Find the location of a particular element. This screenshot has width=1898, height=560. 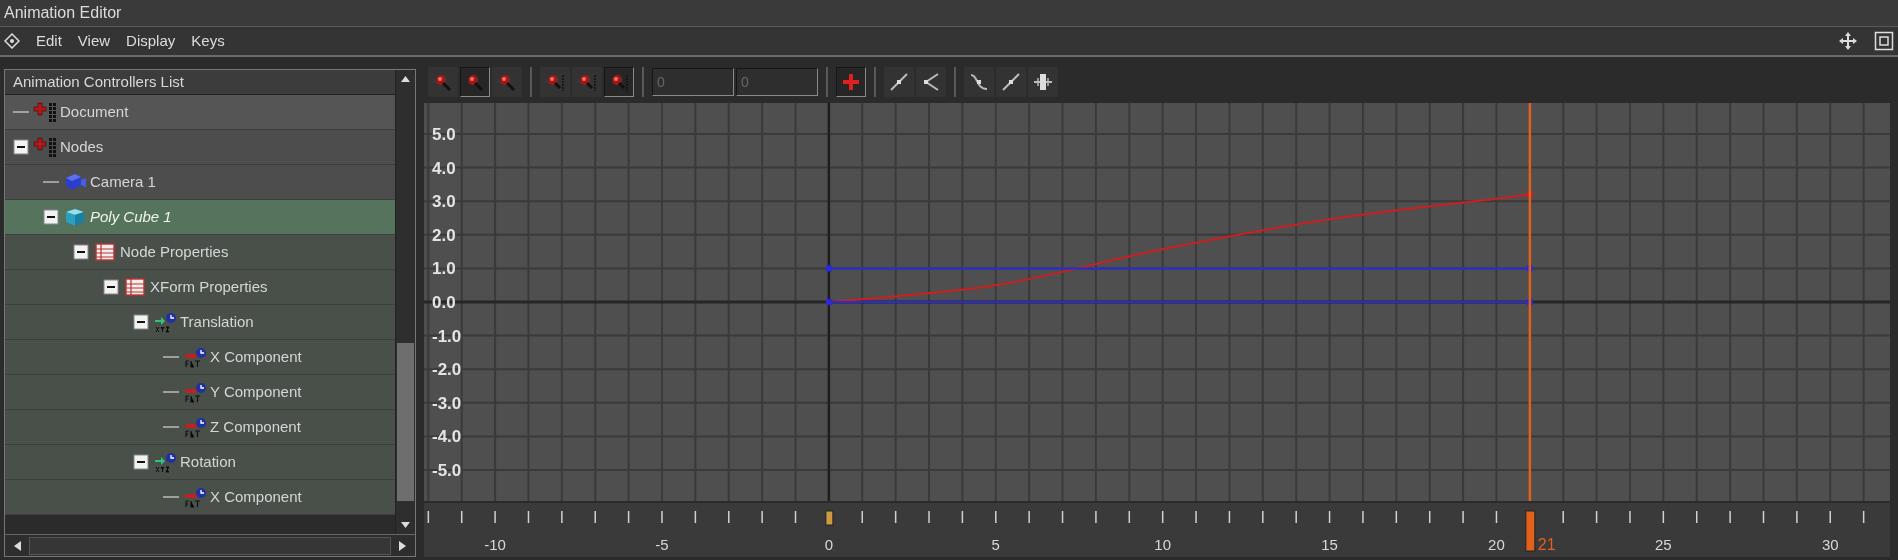

axis-label: 3.0 is located at coordinates (444, 202).